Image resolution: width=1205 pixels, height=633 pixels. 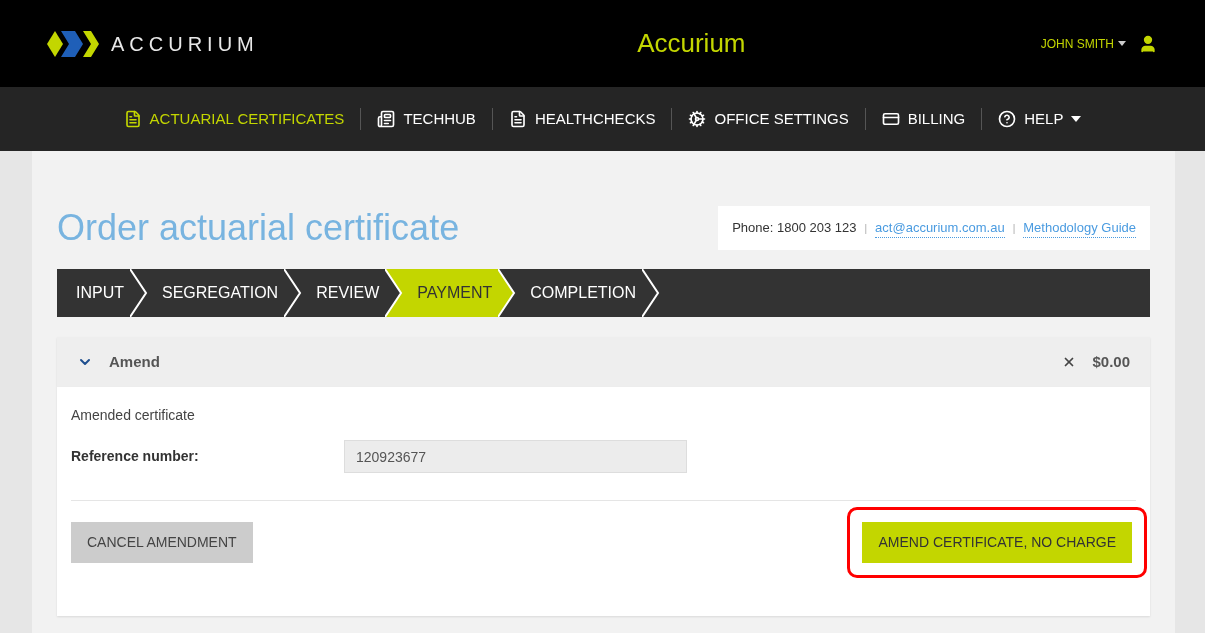 I want to click on newspaper-icon, so click(x=386, y=119).